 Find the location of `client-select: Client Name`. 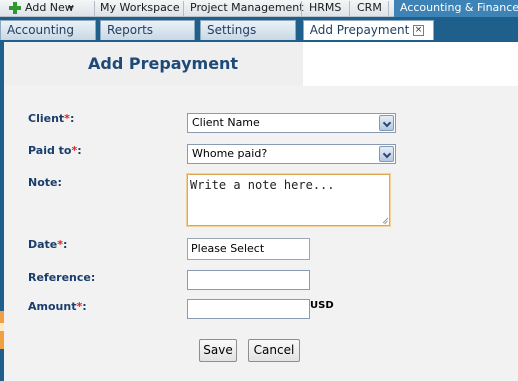

client-select: Client Name is located at coordinates (291, 123).